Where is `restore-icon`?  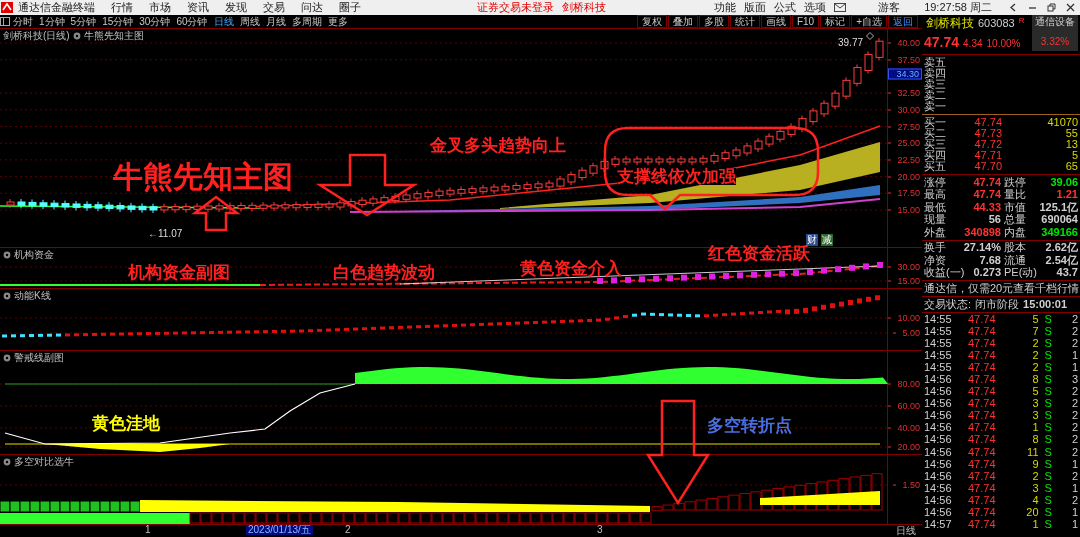 restore-icon is located at coordinates (1051, 7).